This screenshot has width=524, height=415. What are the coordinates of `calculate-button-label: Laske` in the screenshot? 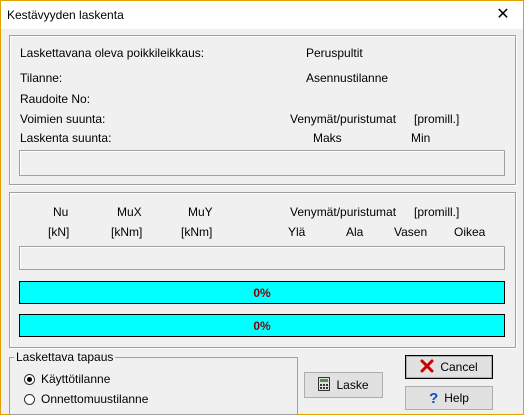 It's located at (352, 385).